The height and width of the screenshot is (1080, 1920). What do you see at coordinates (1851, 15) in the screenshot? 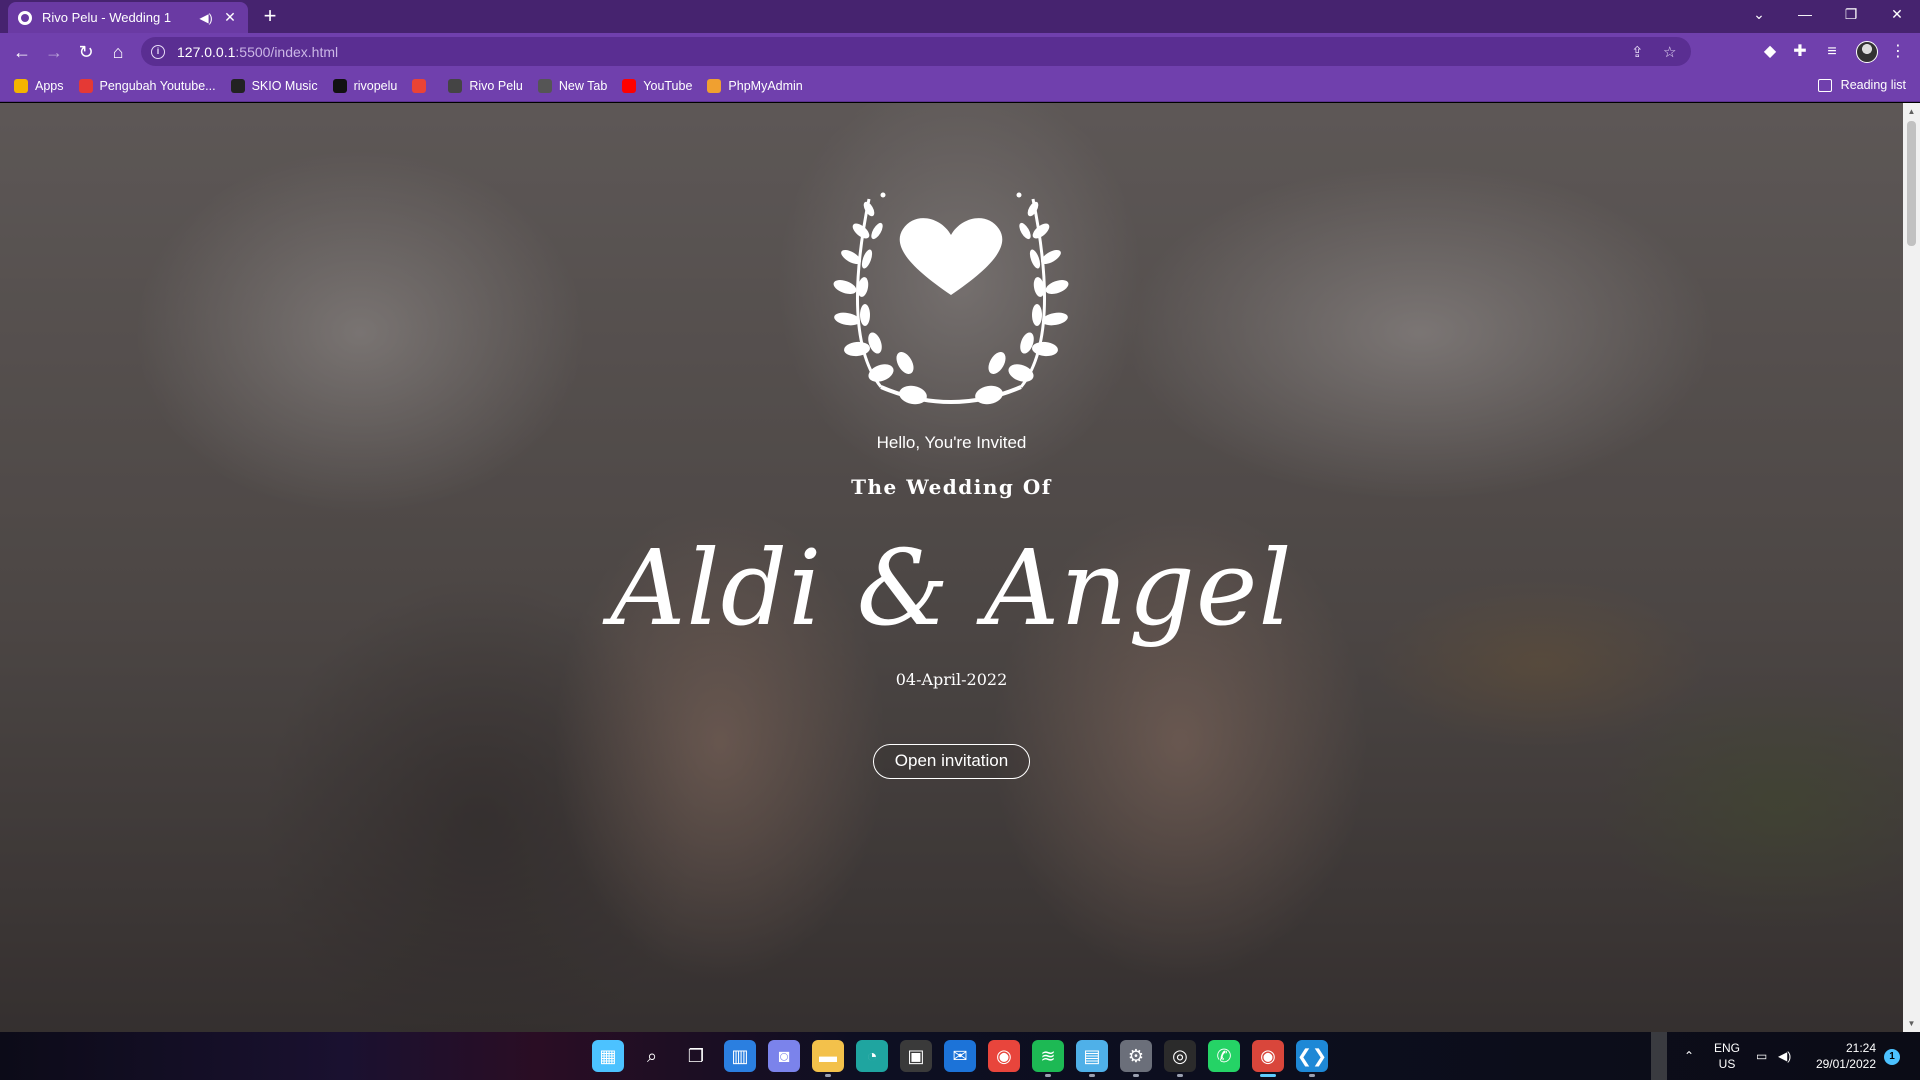
I see `restore-window-button: ❐` at bounding box center [1851, 15].